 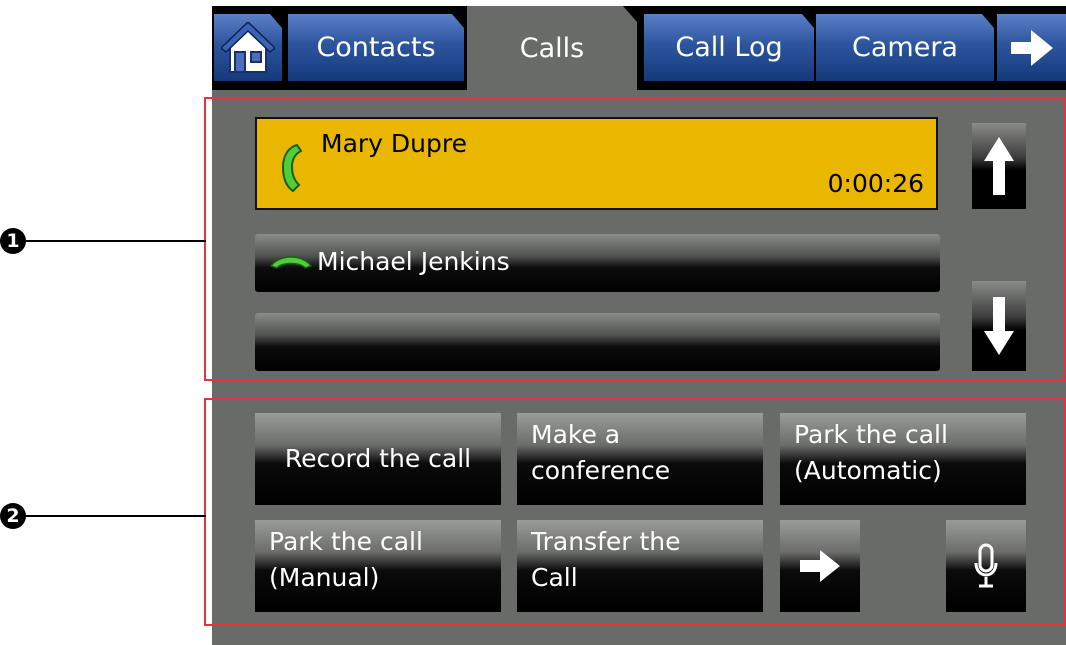 I want to click on tab-home, so click(x=248, y=47).